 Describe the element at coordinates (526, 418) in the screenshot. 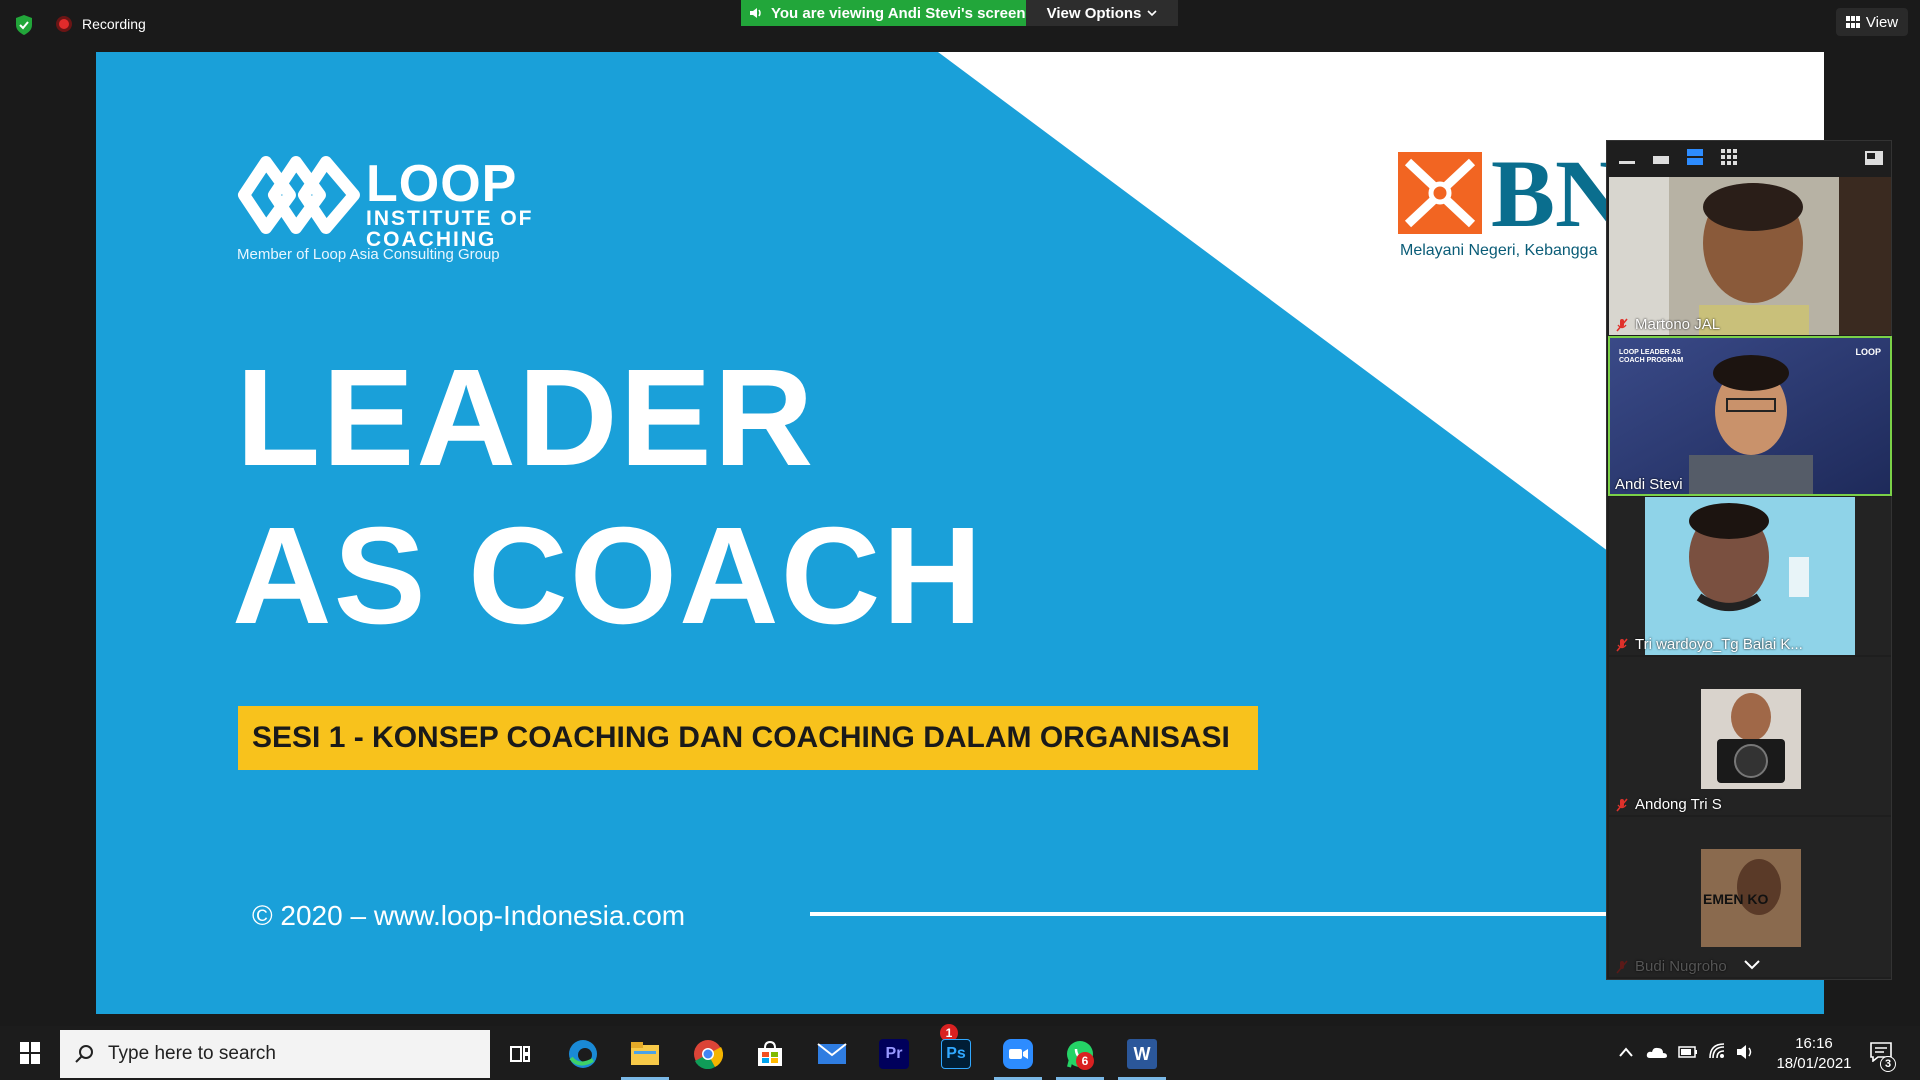

I see `slide-title-line-1: LEADER` at that location.